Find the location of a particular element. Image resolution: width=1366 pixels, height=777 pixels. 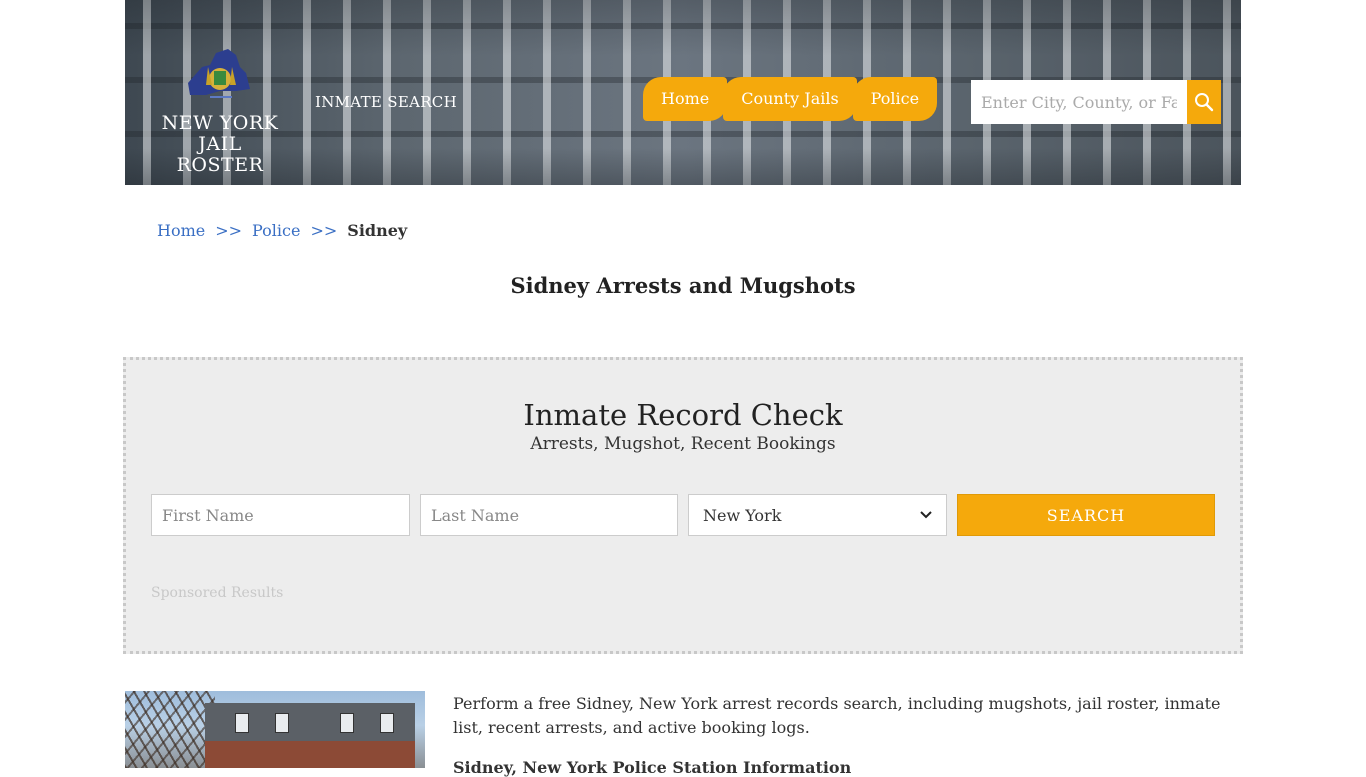

state-select: New York is located at coordinates (817, 515).